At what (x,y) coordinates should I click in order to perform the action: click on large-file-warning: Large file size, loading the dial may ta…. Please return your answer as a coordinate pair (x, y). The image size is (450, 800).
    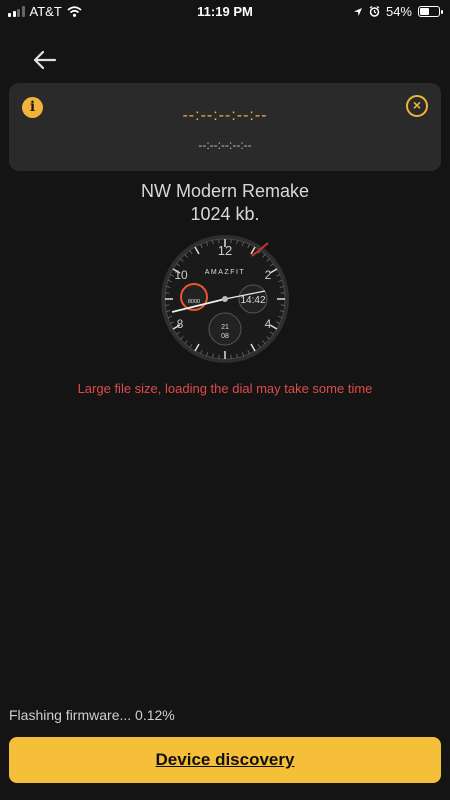
    Looking at the image, I should click on (225, 388).